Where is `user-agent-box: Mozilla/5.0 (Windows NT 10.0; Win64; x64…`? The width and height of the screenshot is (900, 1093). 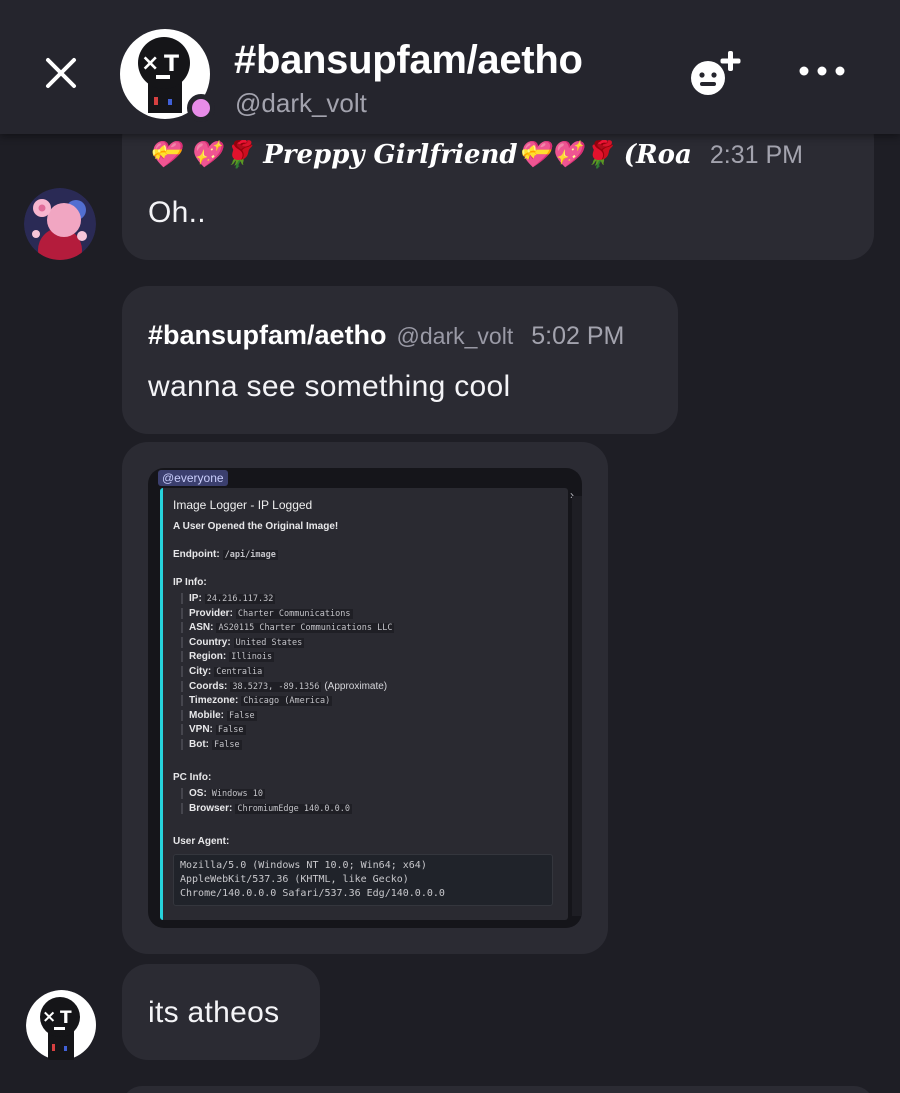
user-agent-box: Mozilla/5.0 (Windows NT 10.0; Win64; x64… is located at coordinates (363, 880).